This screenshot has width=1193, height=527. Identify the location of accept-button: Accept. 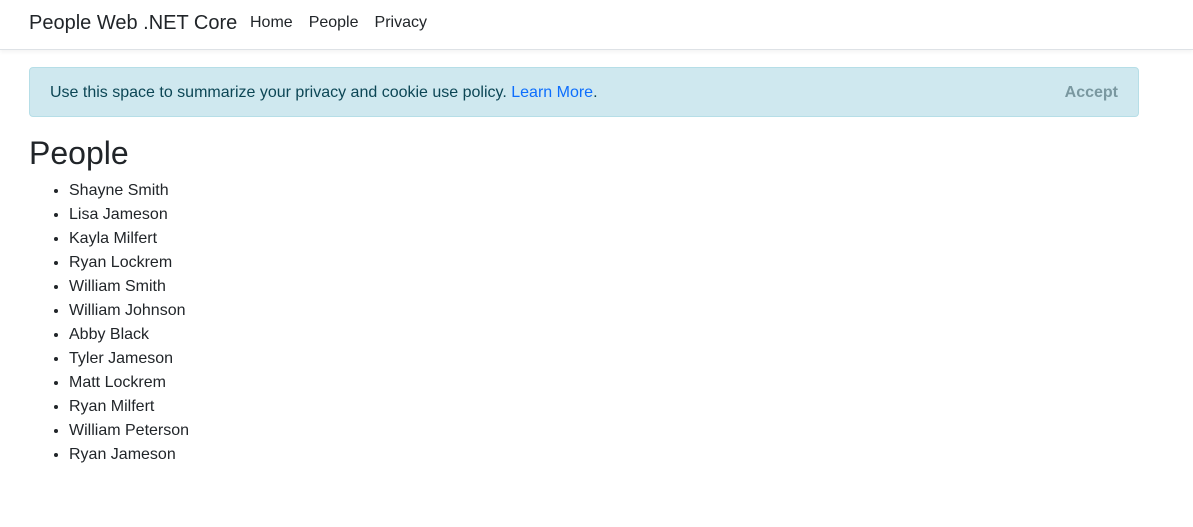
(1091, 93).